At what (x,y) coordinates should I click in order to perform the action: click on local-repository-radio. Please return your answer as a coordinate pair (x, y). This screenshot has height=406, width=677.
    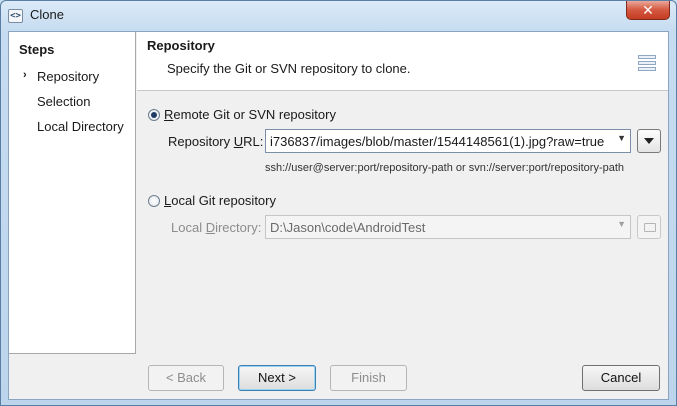
    Looking at the image, I should click on (154, 201).